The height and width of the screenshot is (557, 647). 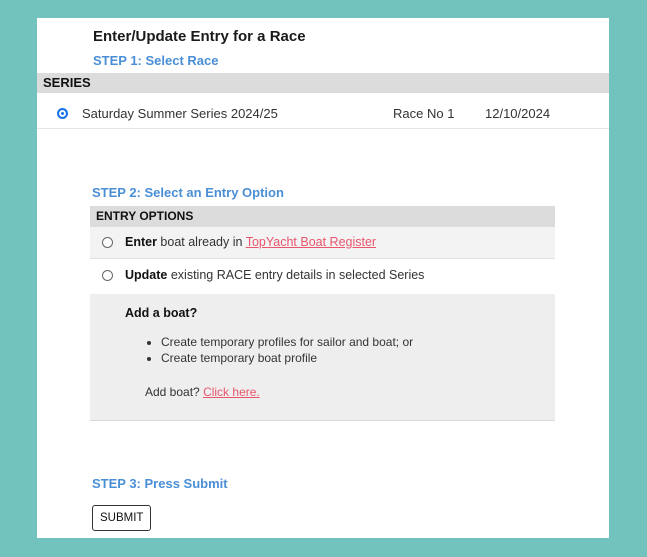 I want to click on enter-option-radio, so click(x=107, y=242).